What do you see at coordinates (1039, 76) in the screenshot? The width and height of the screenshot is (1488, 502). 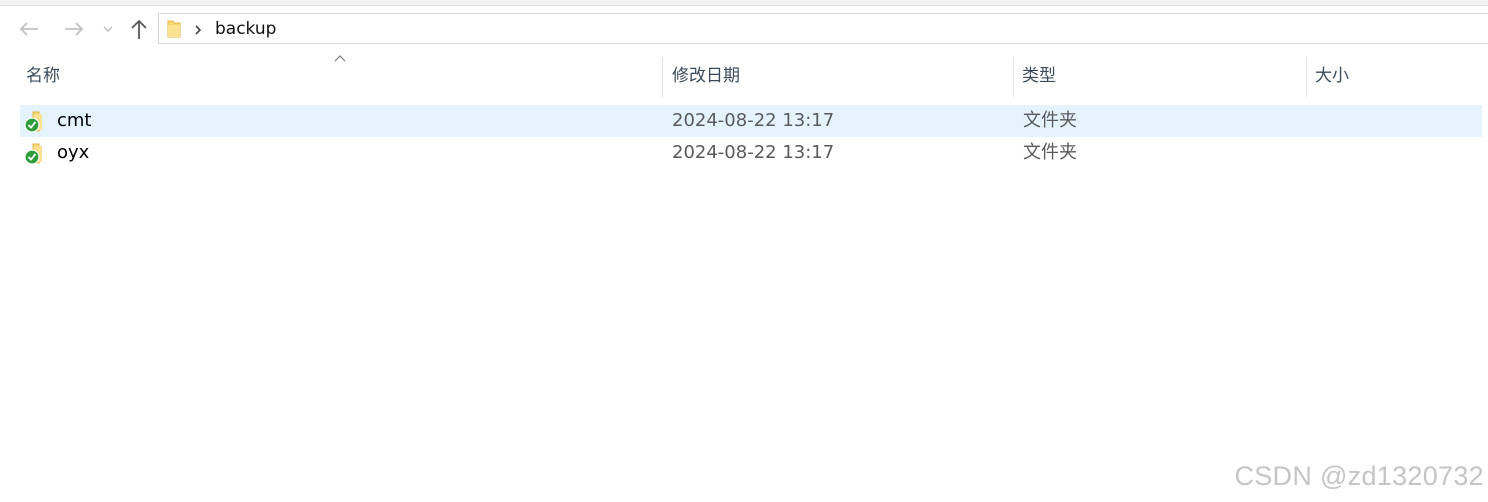 I see `column-header-type: 类型` at bounding box center [1039, 76].